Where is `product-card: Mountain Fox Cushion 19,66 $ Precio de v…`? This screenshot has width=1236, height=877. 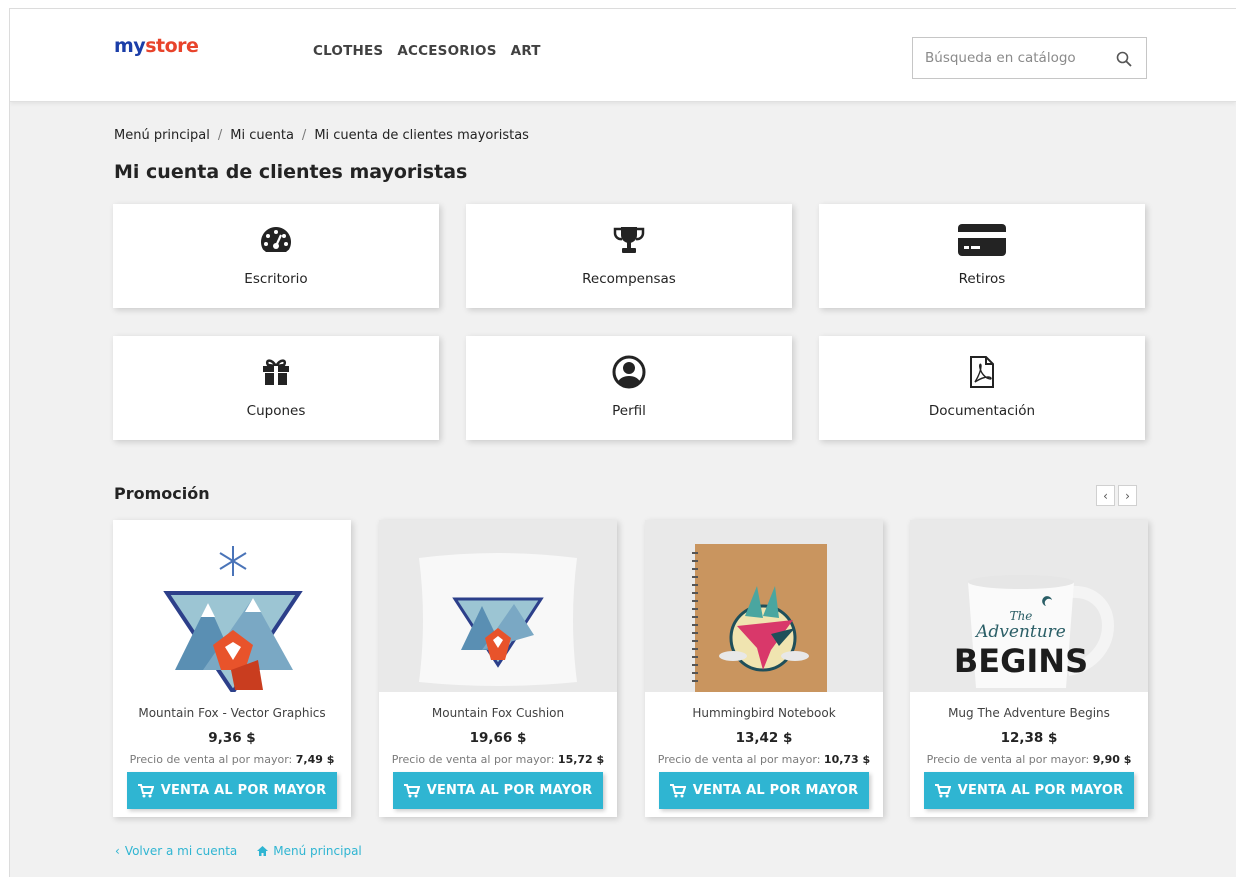
product-card: Mountain Fox Cushion 19,66 $ Precio de v… is located at coordinates (498, 668).